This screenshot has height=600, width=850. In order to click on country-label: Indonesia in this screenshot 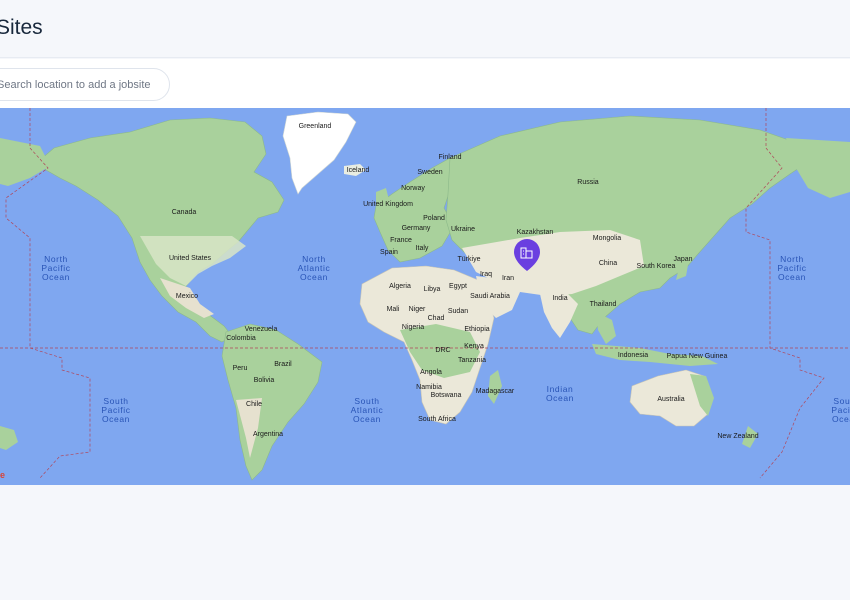, I will do `click(633, 355)`.